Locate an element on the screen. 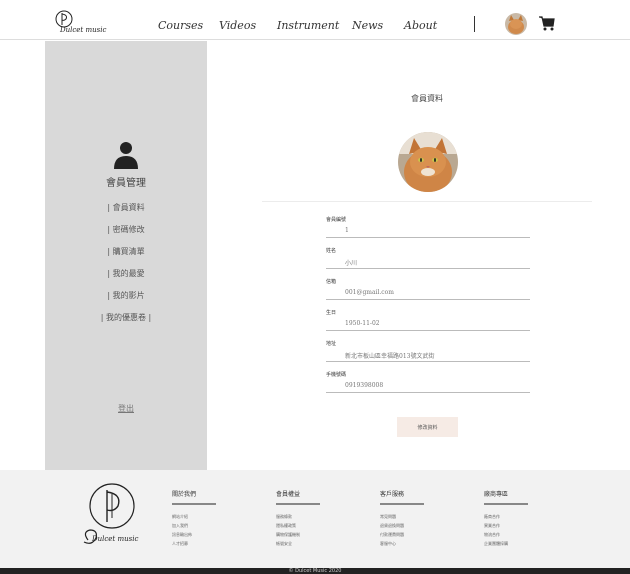  sidebar-item-label: 購買清單 is located at coordinates (128, 251).